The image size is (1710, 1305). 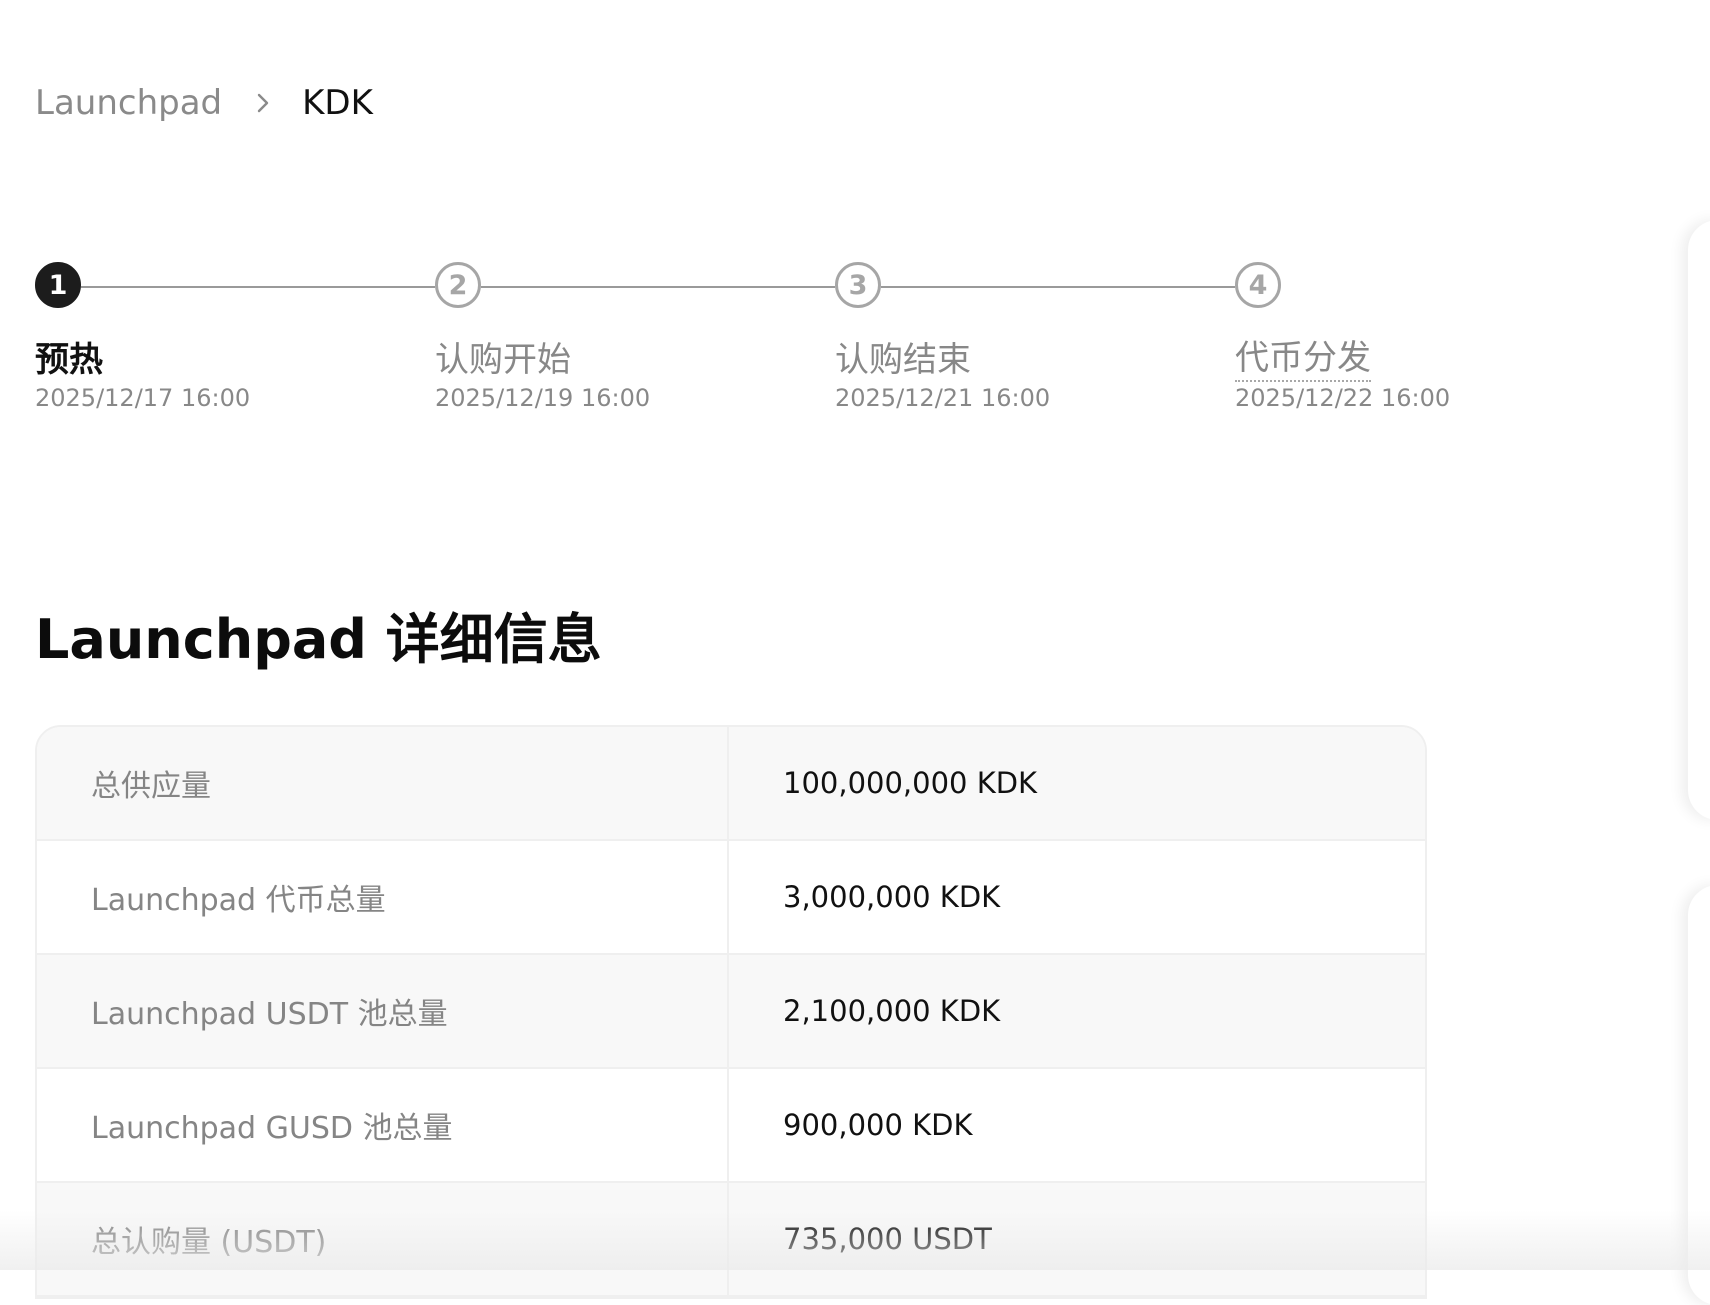 I want to click on row-value: 3,000,000 KDK, so click(x=892, y=897).